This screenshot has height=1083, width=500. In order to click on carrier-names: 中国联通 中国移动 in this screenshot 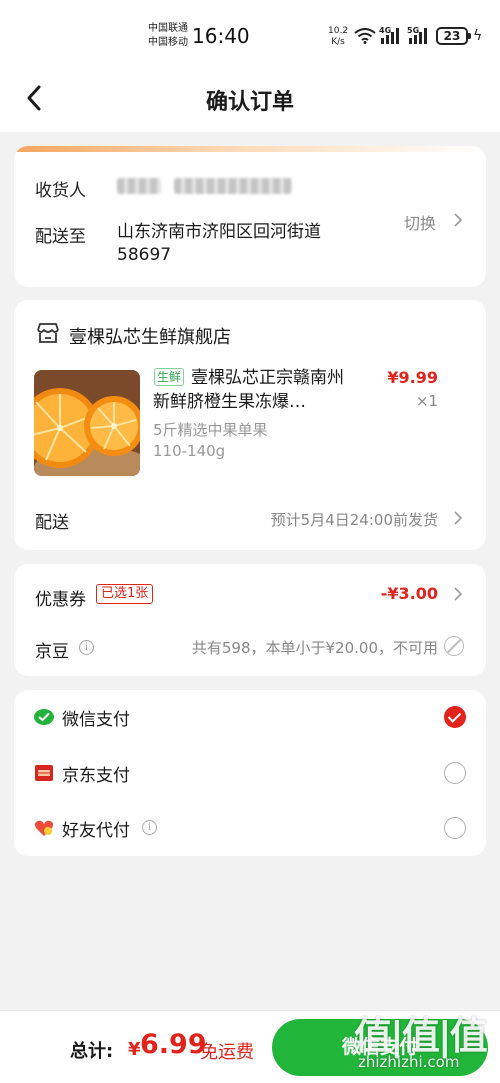, I will do `click(168, 36)`.